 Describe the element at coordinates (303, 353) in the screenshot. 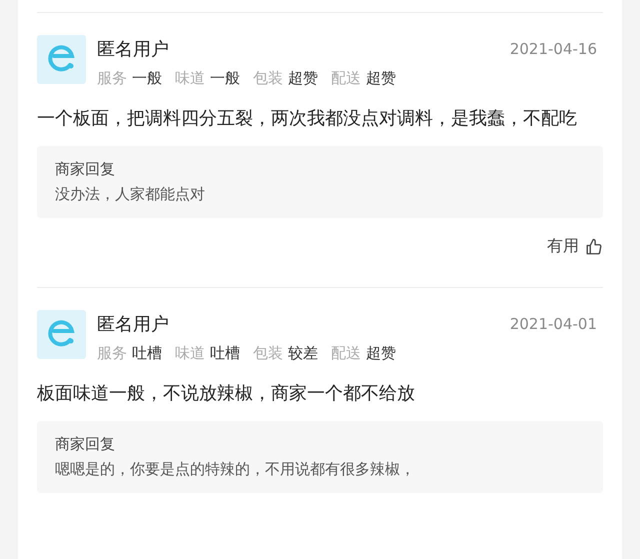

I see `rating-value: 较差` at that location.